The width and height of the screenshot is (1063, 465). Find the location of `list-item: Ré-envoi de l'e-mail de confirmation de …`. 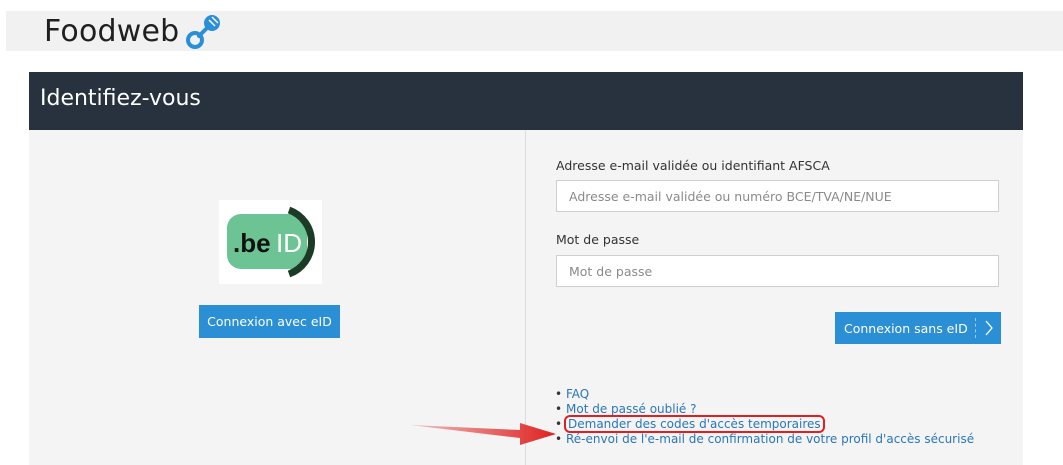

list-item: Ré-envoi de l'e-mail de confirmation de … is located at coordinates (764, 439).